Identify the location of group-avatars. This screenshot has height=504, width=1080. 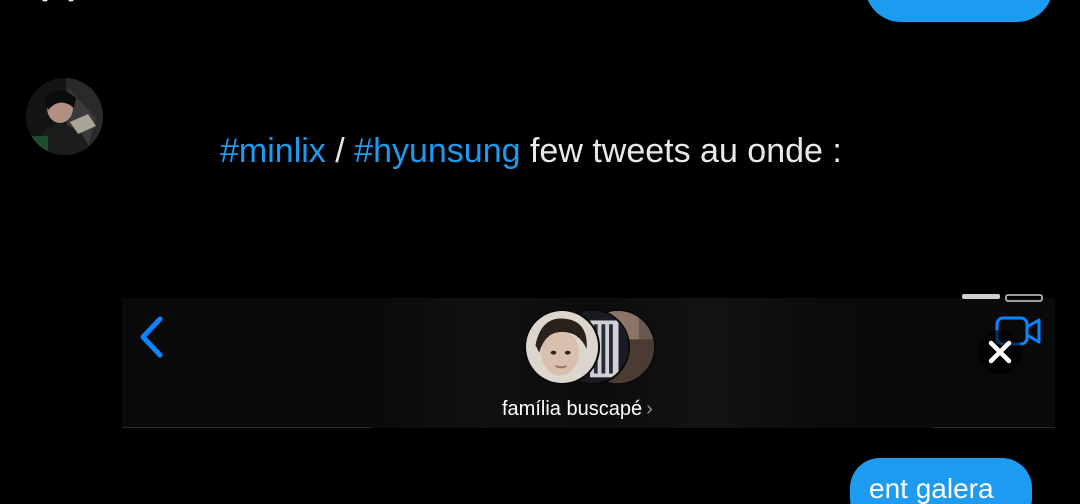
(591, 348).